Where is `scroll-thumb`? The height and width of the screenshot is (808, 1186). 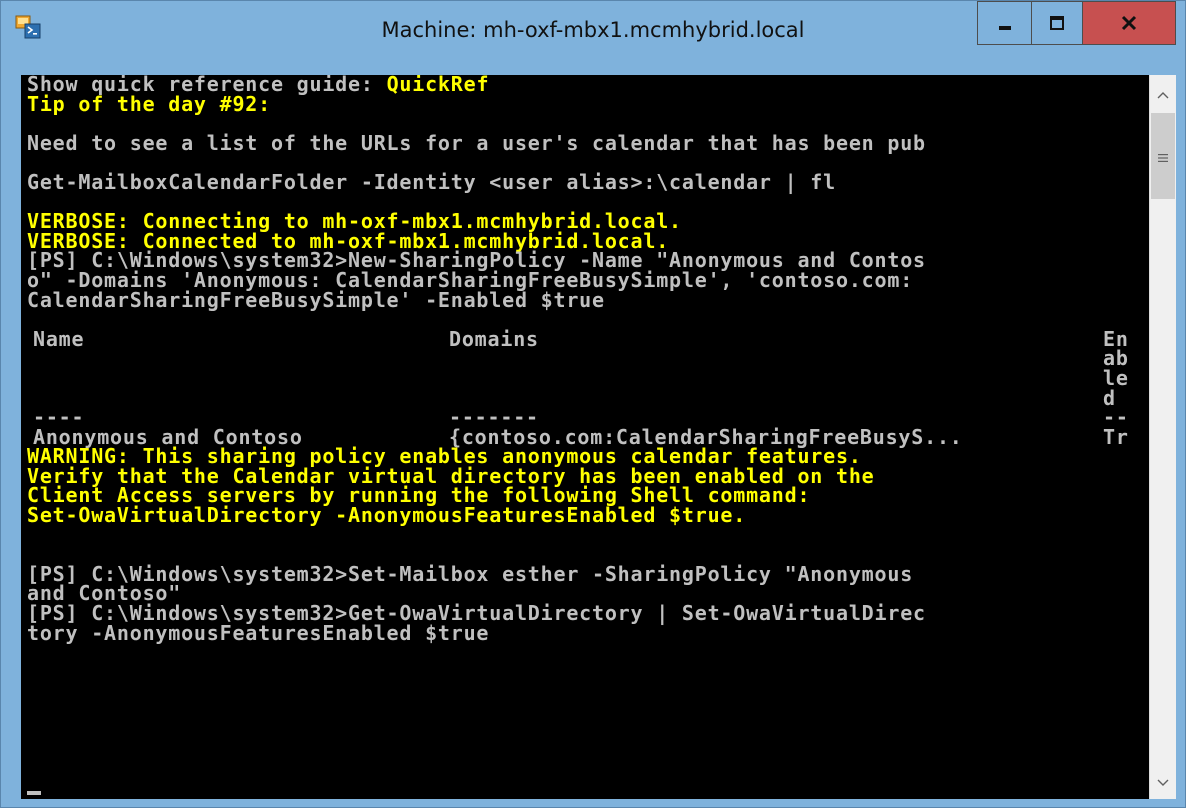 scroll-thumb is located at coordinates (1163, 156).